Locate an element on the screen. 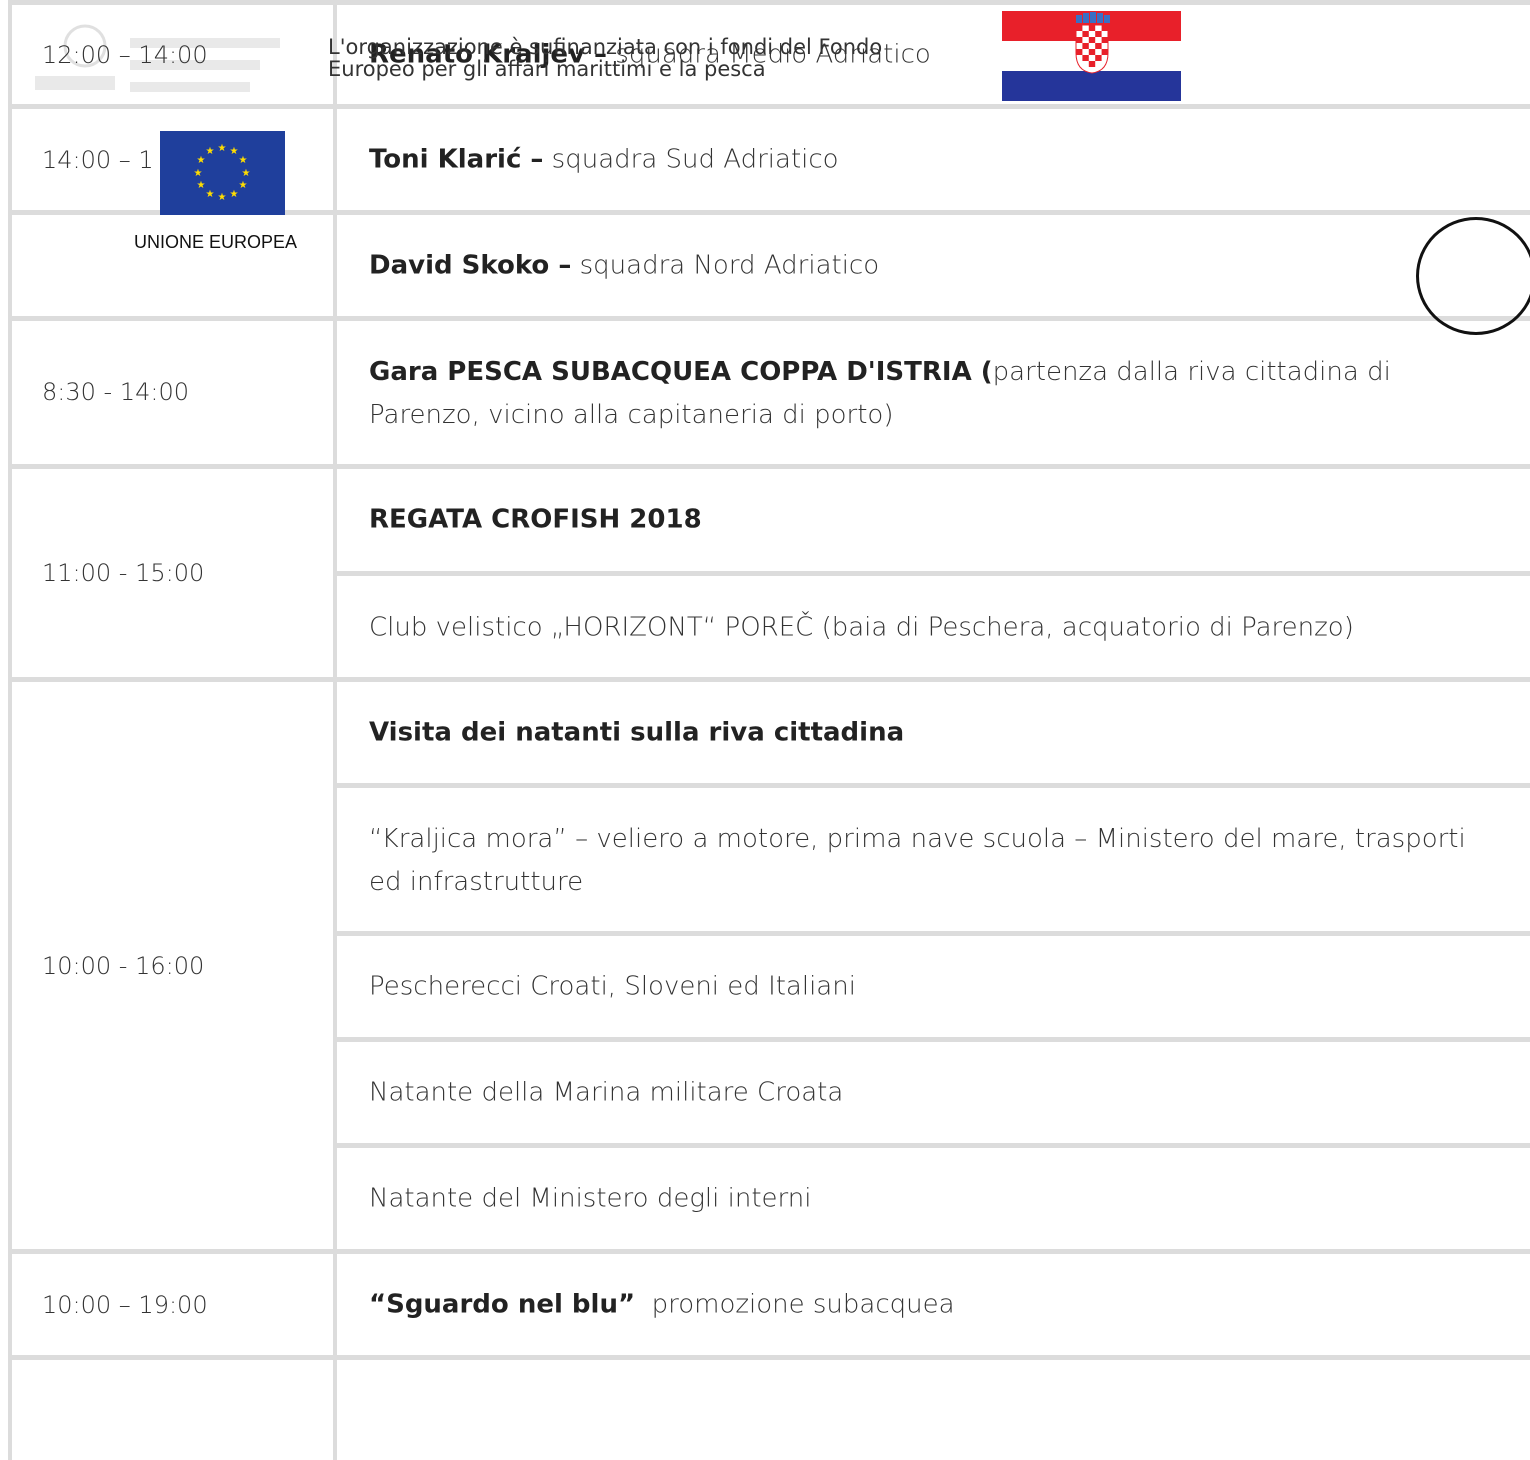 The image size is (1530, 1460). event-cell: David Skoko – squadra Nord Adriatico is located at coordinates (919, 266).